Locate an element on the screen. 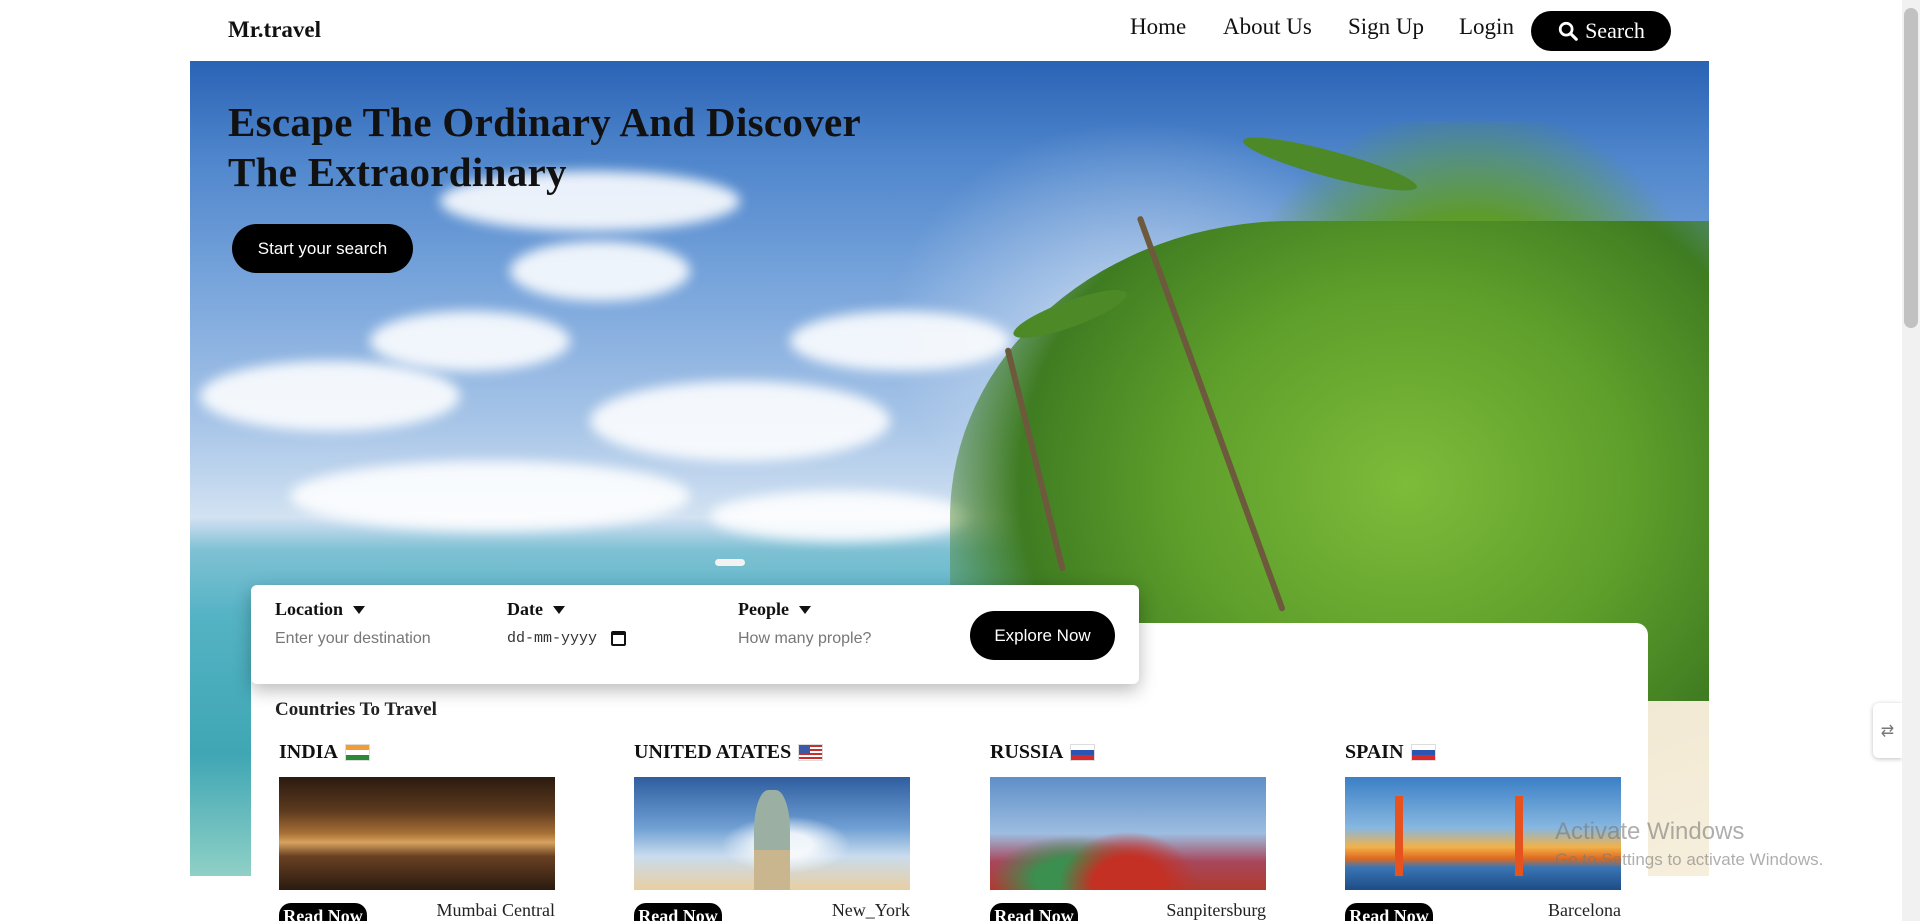 Image resolution: width=1920 pixels, height=921 pixels. nav-about-us: About Us is located at coordinates (1267, 27).